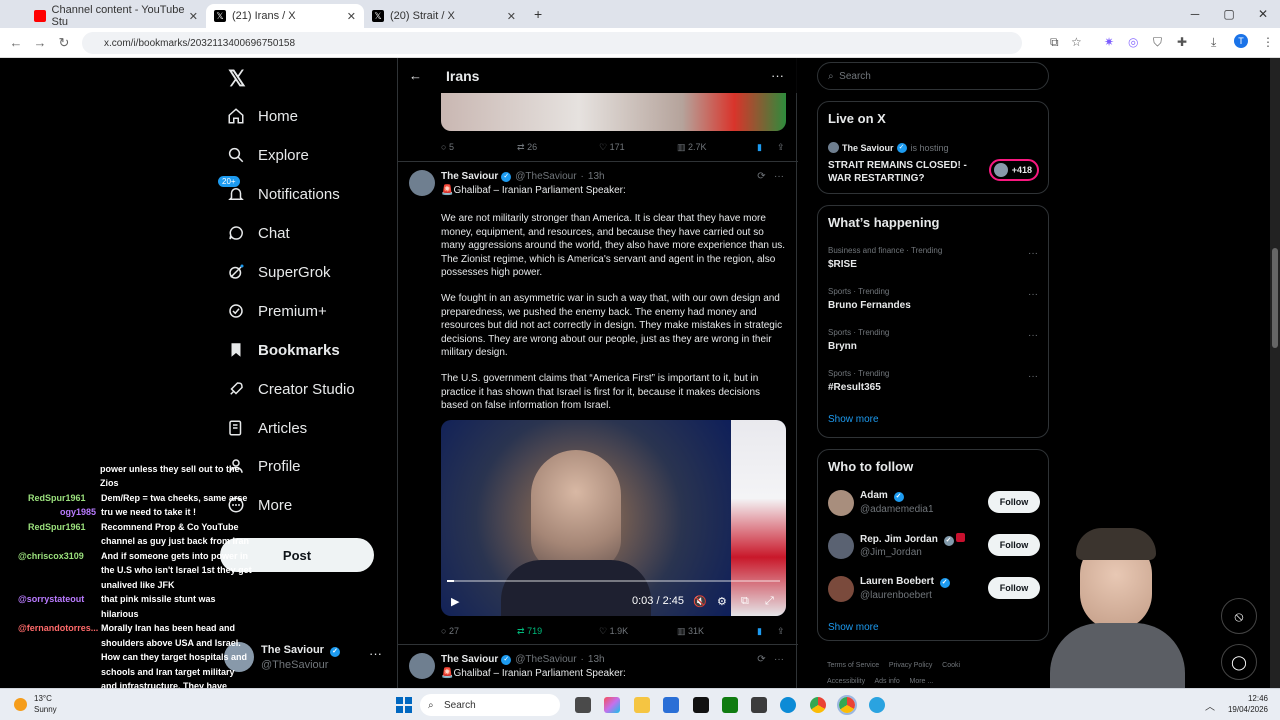  I want to click on back-arrow-icon: ←, so click(415, 75).